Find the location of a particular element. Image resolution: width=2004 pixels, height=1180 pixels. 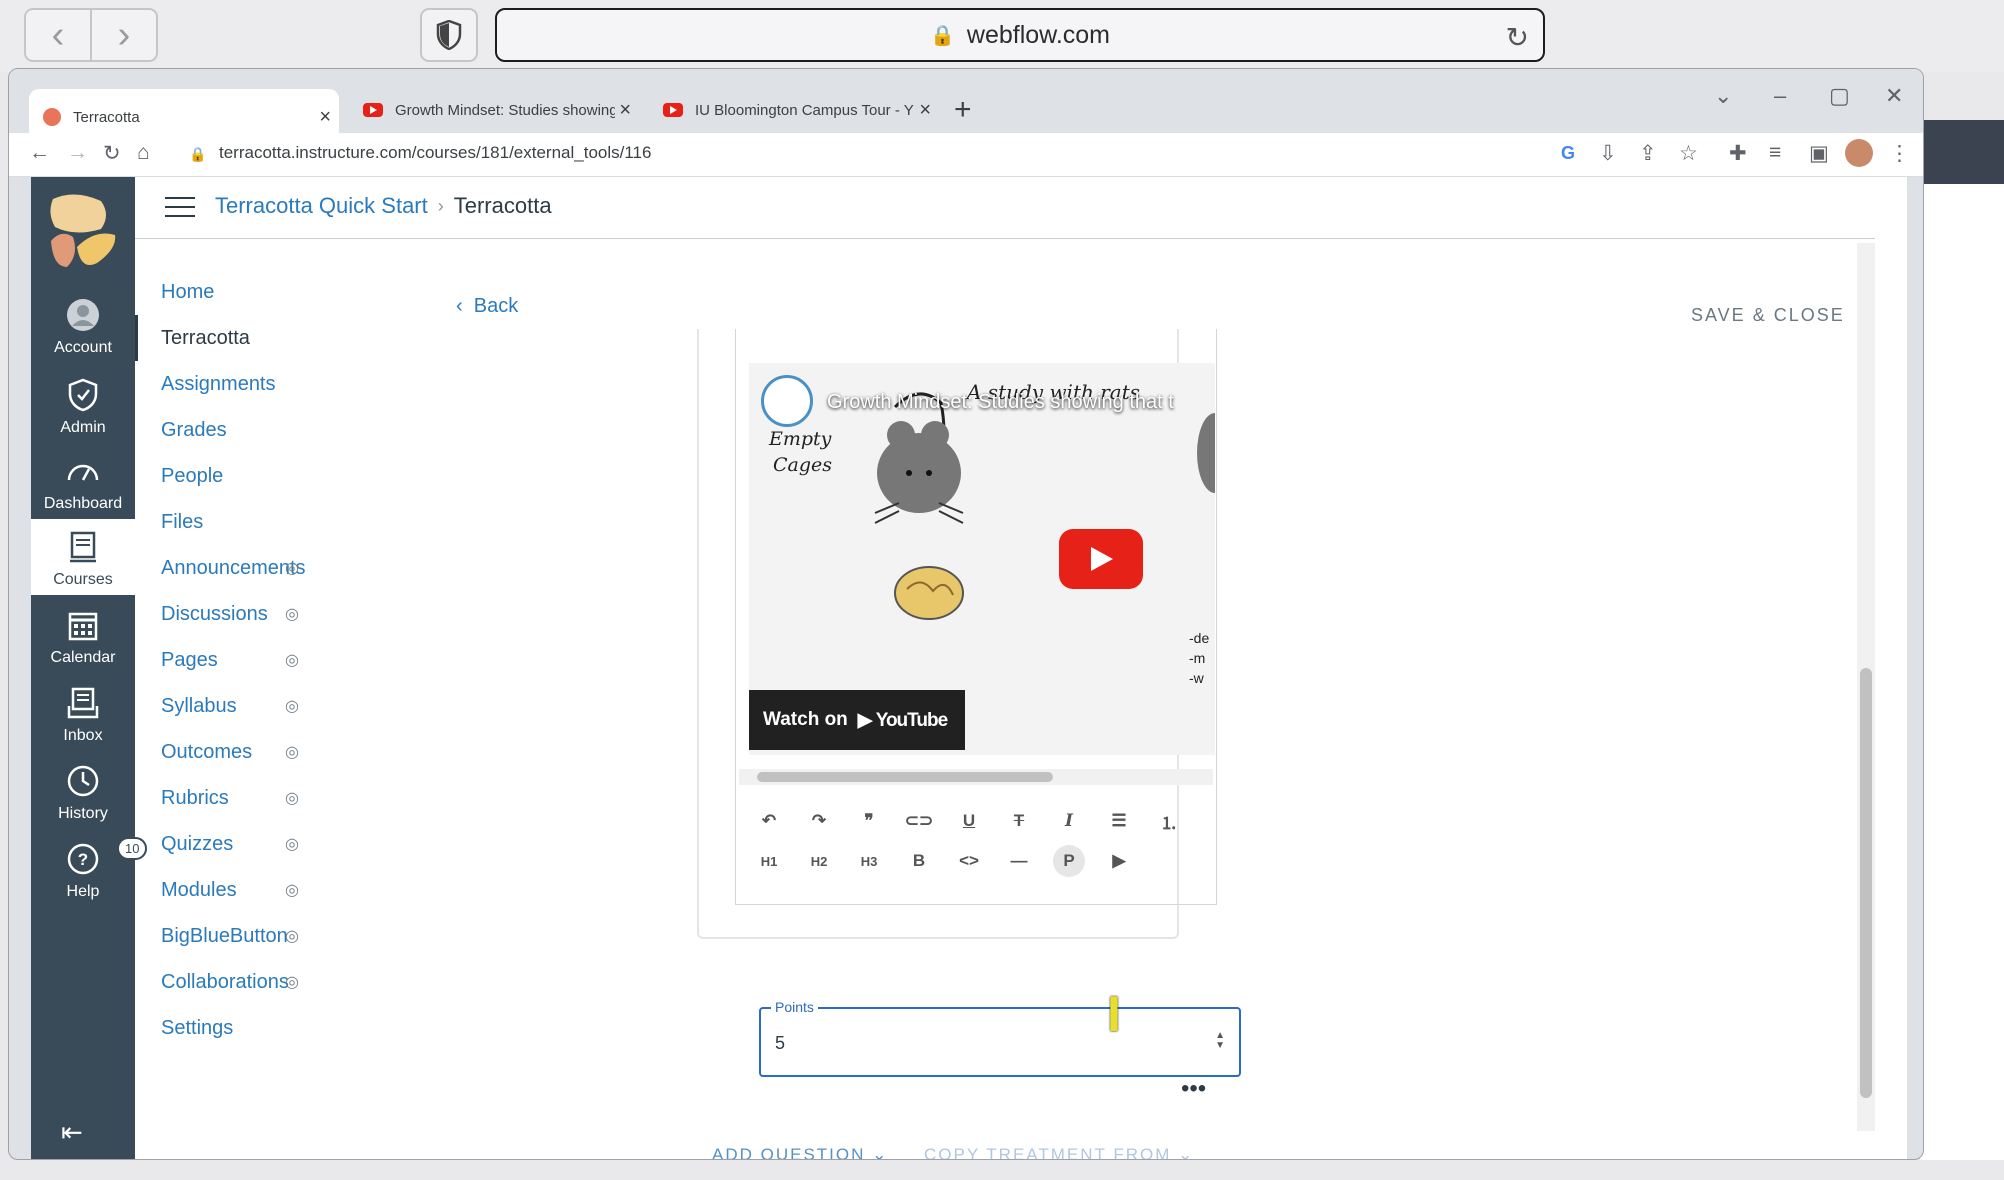

blockquote-icon: ❞ is located at coordinates (869, 821).